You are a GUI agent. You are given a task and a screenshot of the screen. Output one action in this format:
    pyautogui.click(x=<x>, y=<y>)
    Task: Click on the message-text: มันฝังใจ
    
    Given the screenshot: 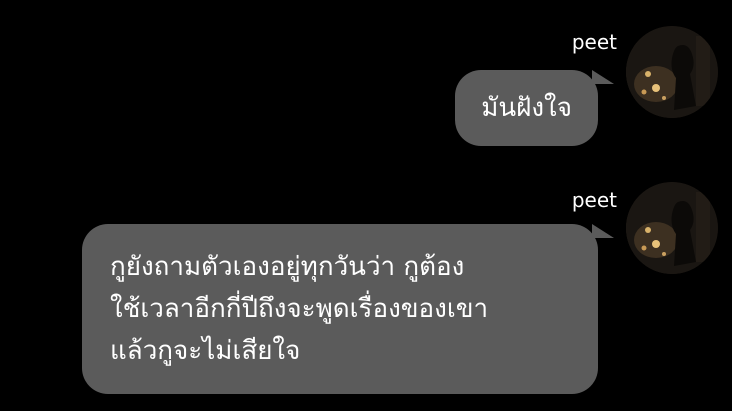 What is the action you would take?
    pyautogui.click(x=526, y=108)
    